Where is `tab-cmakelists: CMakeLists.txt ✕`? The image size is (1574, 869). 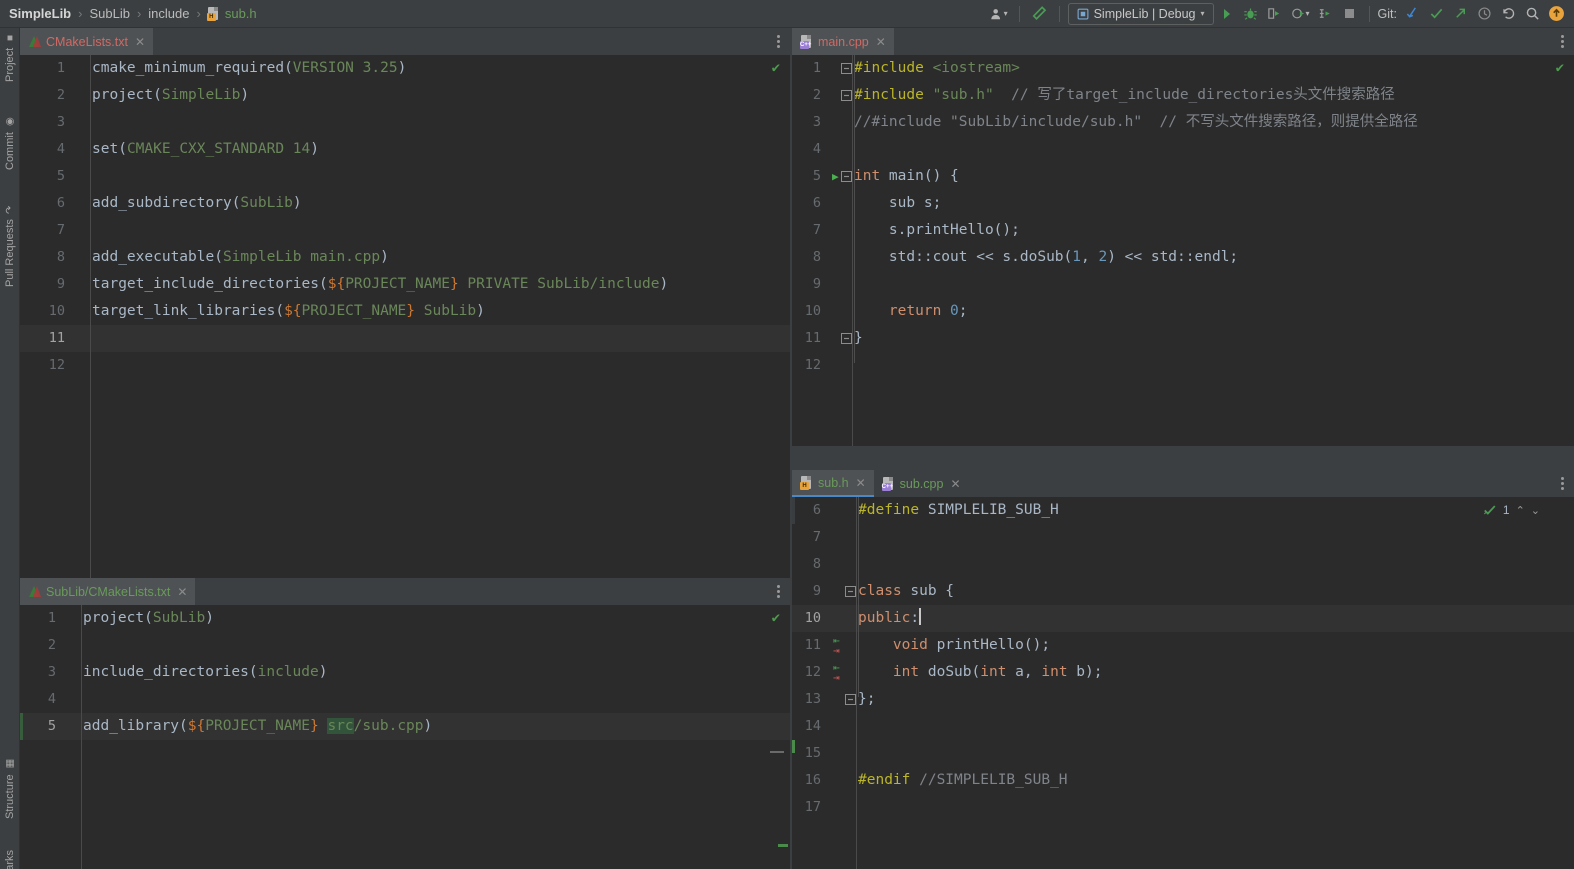 tab-cmakelists: CMakeLists.txt ✕ is located at coordinates (87, 41).